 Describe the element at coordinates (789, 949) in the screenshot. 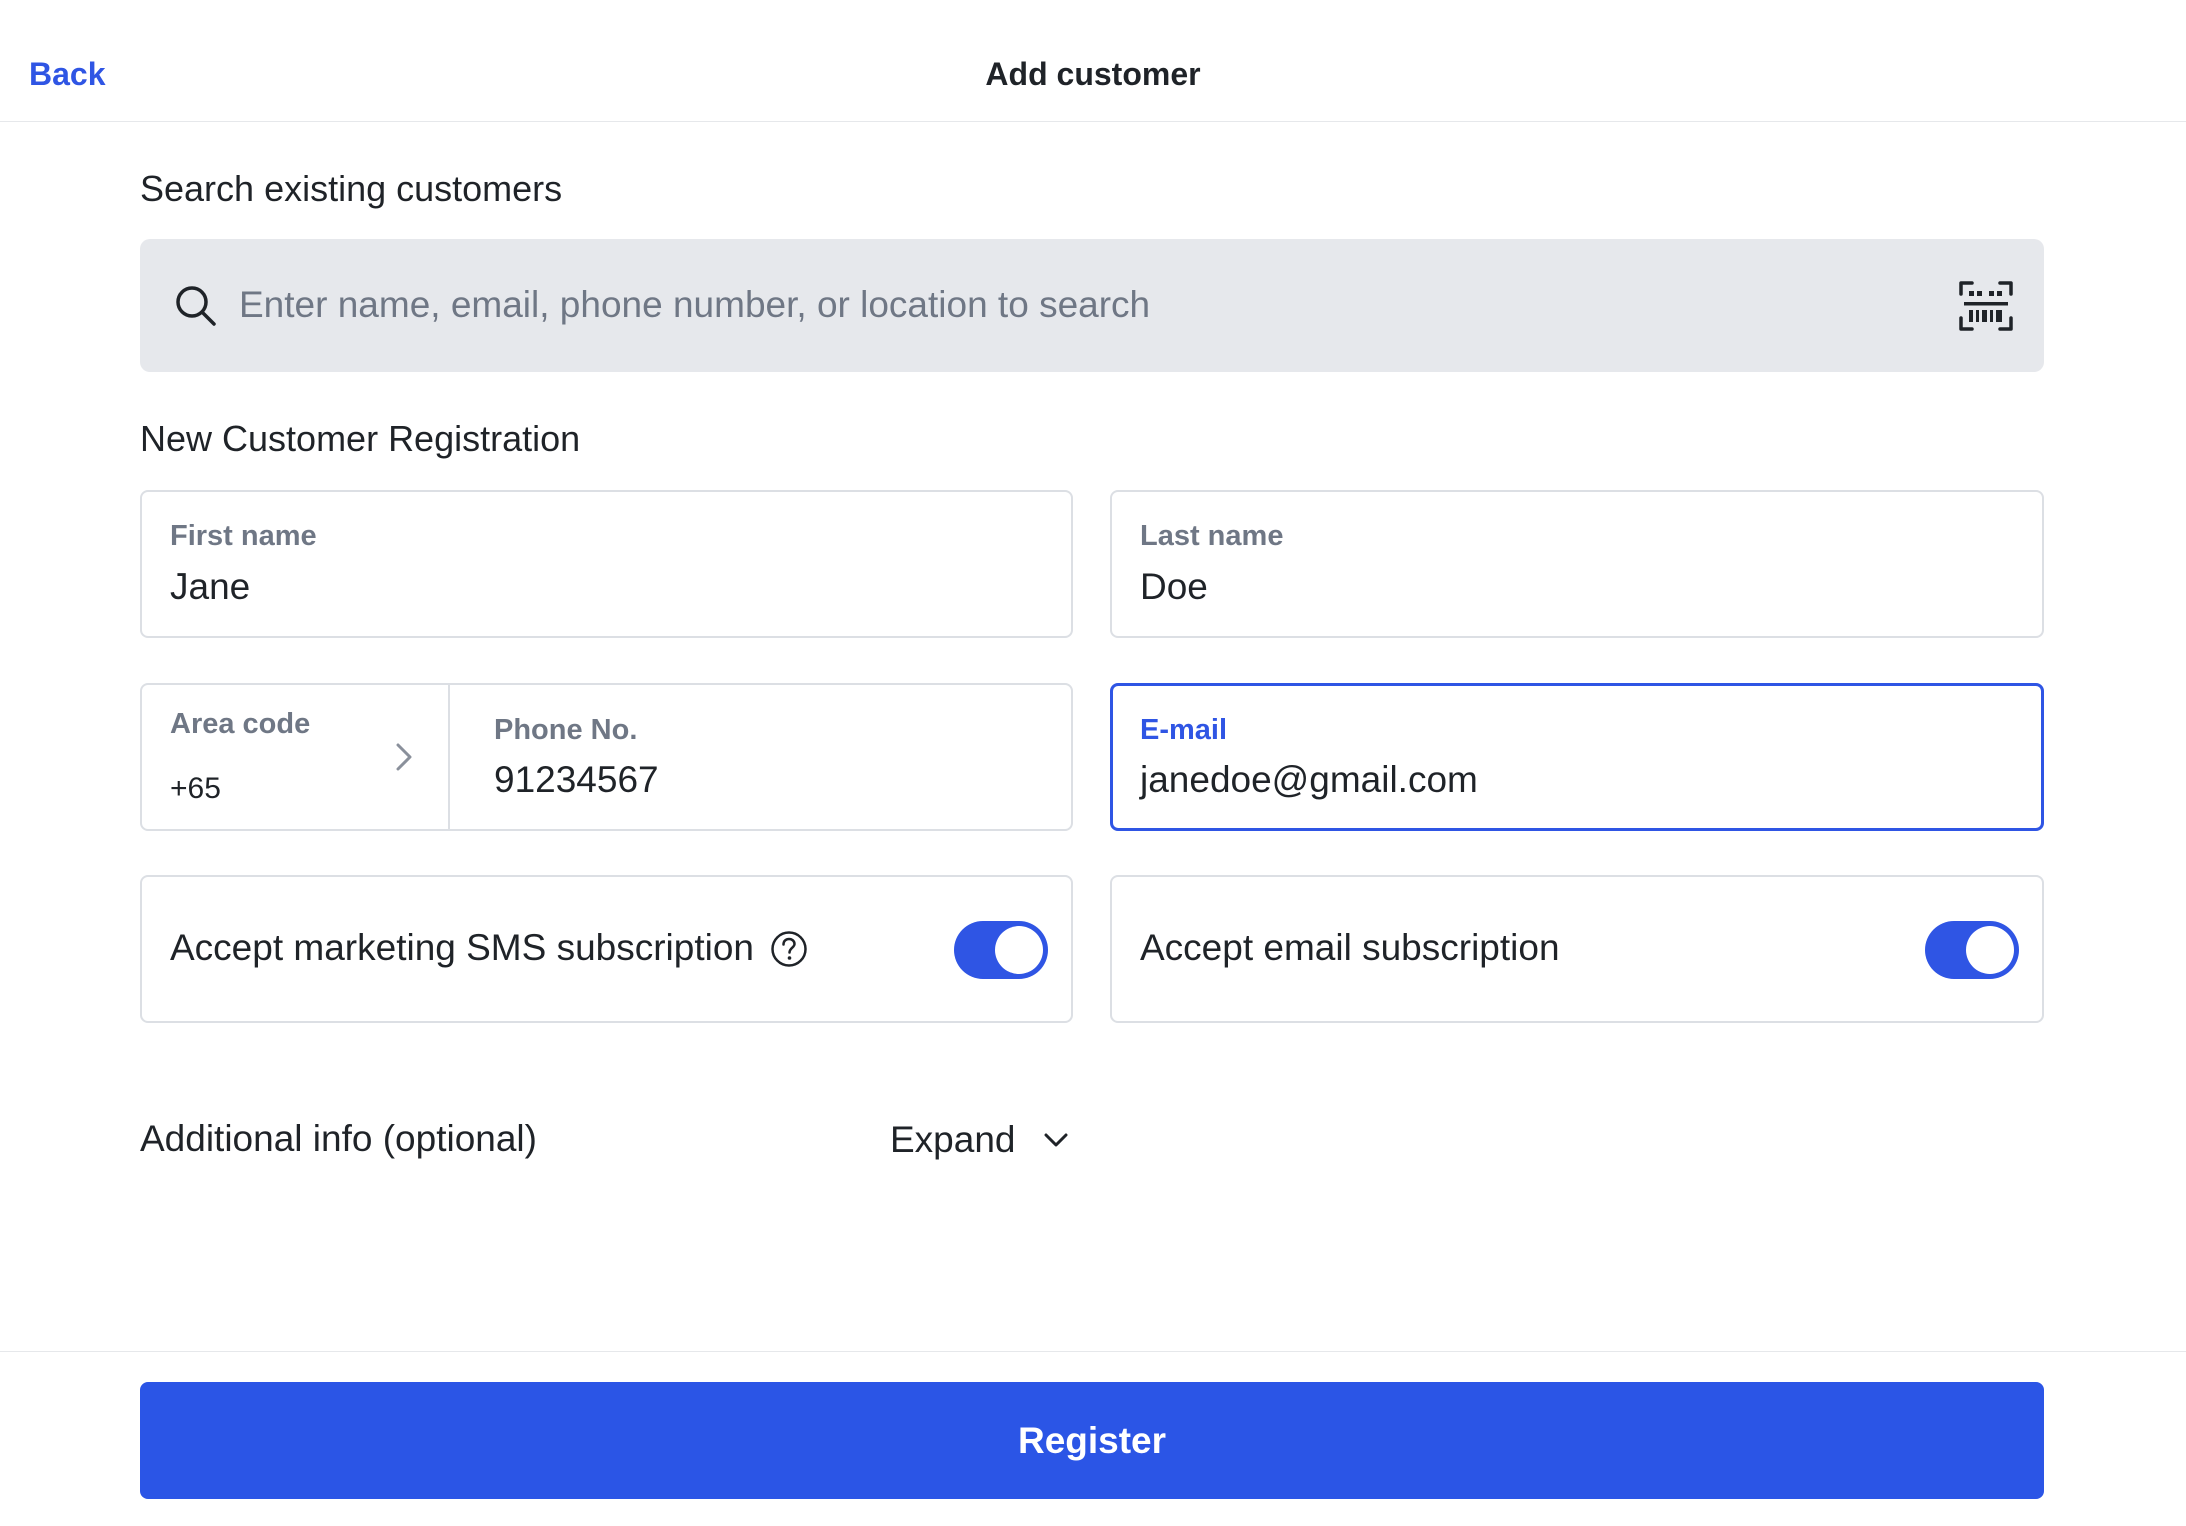

I see `question-circle-icon` at that location.